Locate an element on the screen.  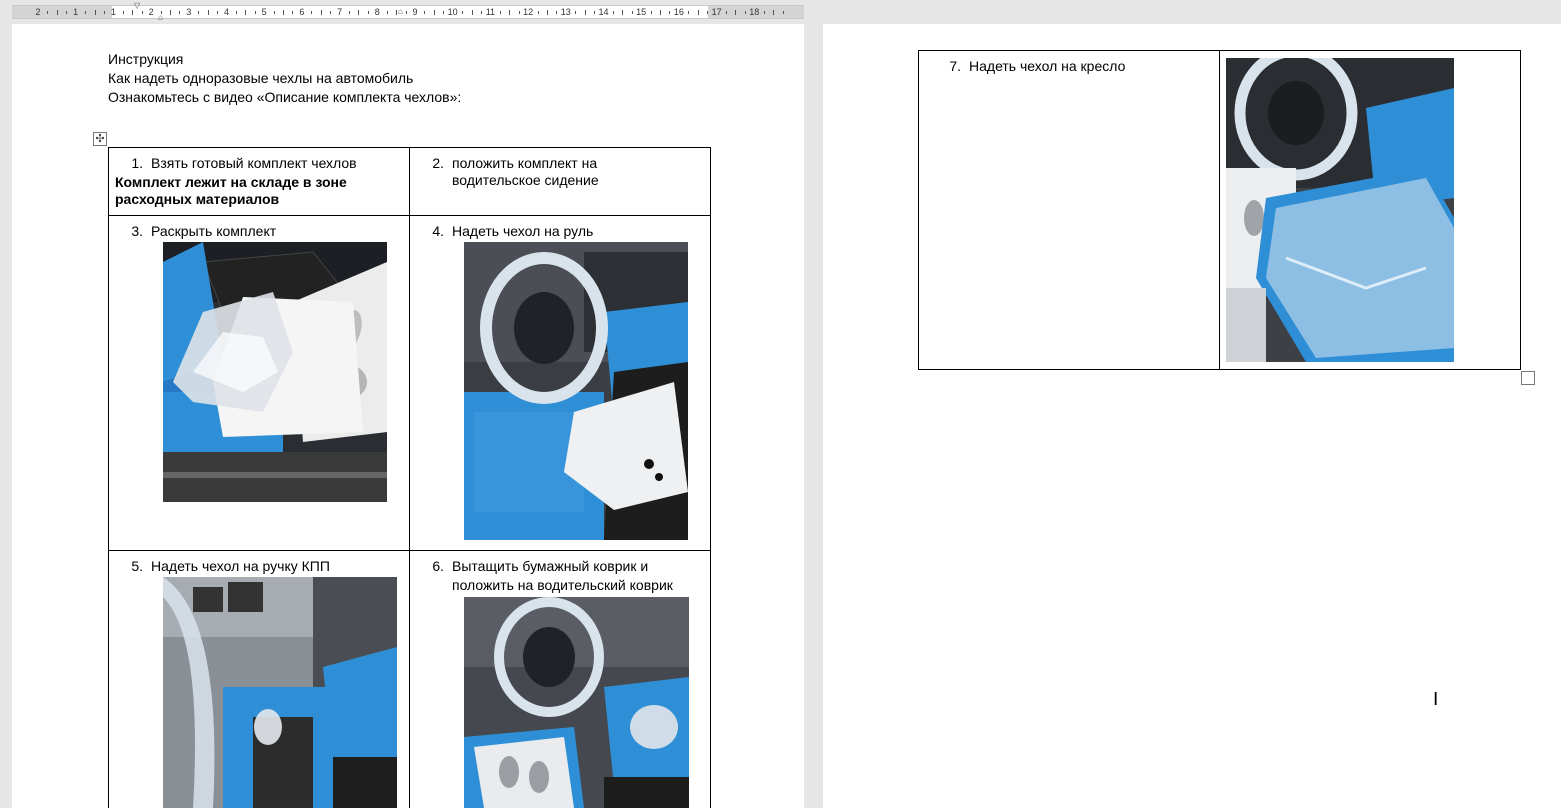
right-indent-marker-icon: ⌂ is located at coordinates (400, 12).